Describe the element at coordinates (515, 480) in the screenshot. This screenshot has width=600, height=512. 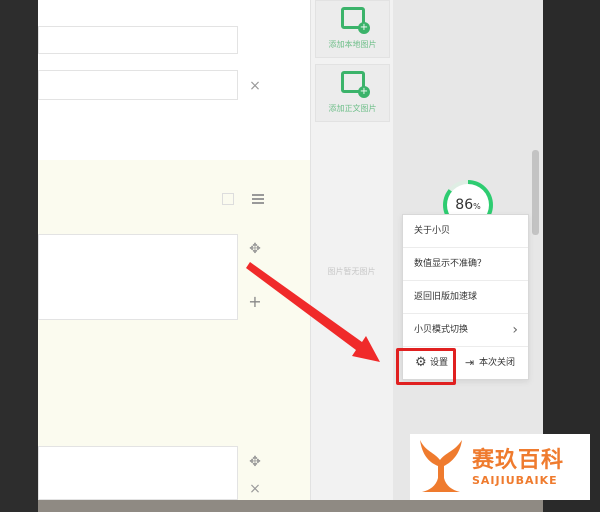
I see `watermark-name-en: SAIJIUBAIKE` at that location.